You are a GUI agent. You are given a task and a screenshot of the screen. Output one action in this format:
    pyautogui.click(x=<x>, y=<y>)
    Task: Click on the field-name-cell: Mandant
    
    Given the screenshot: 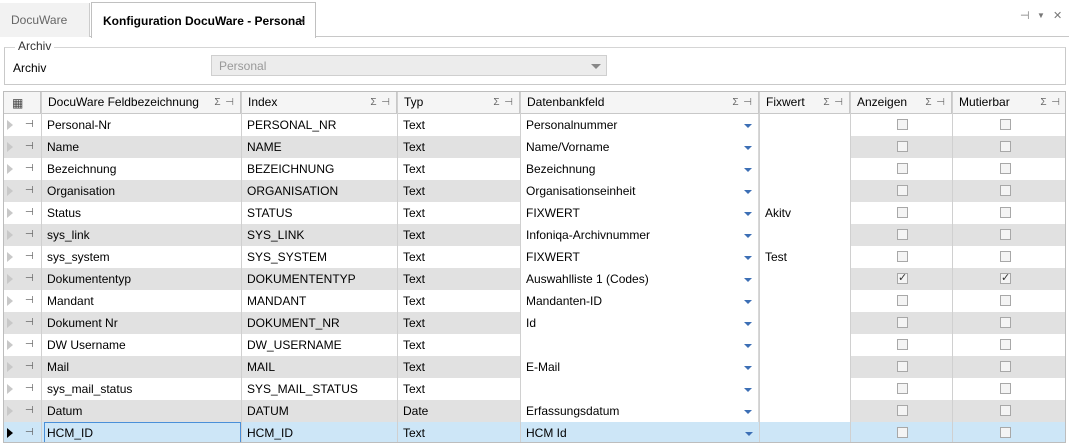 What is the action you would take?
    pyautogui.click(x=141, y=301)
    